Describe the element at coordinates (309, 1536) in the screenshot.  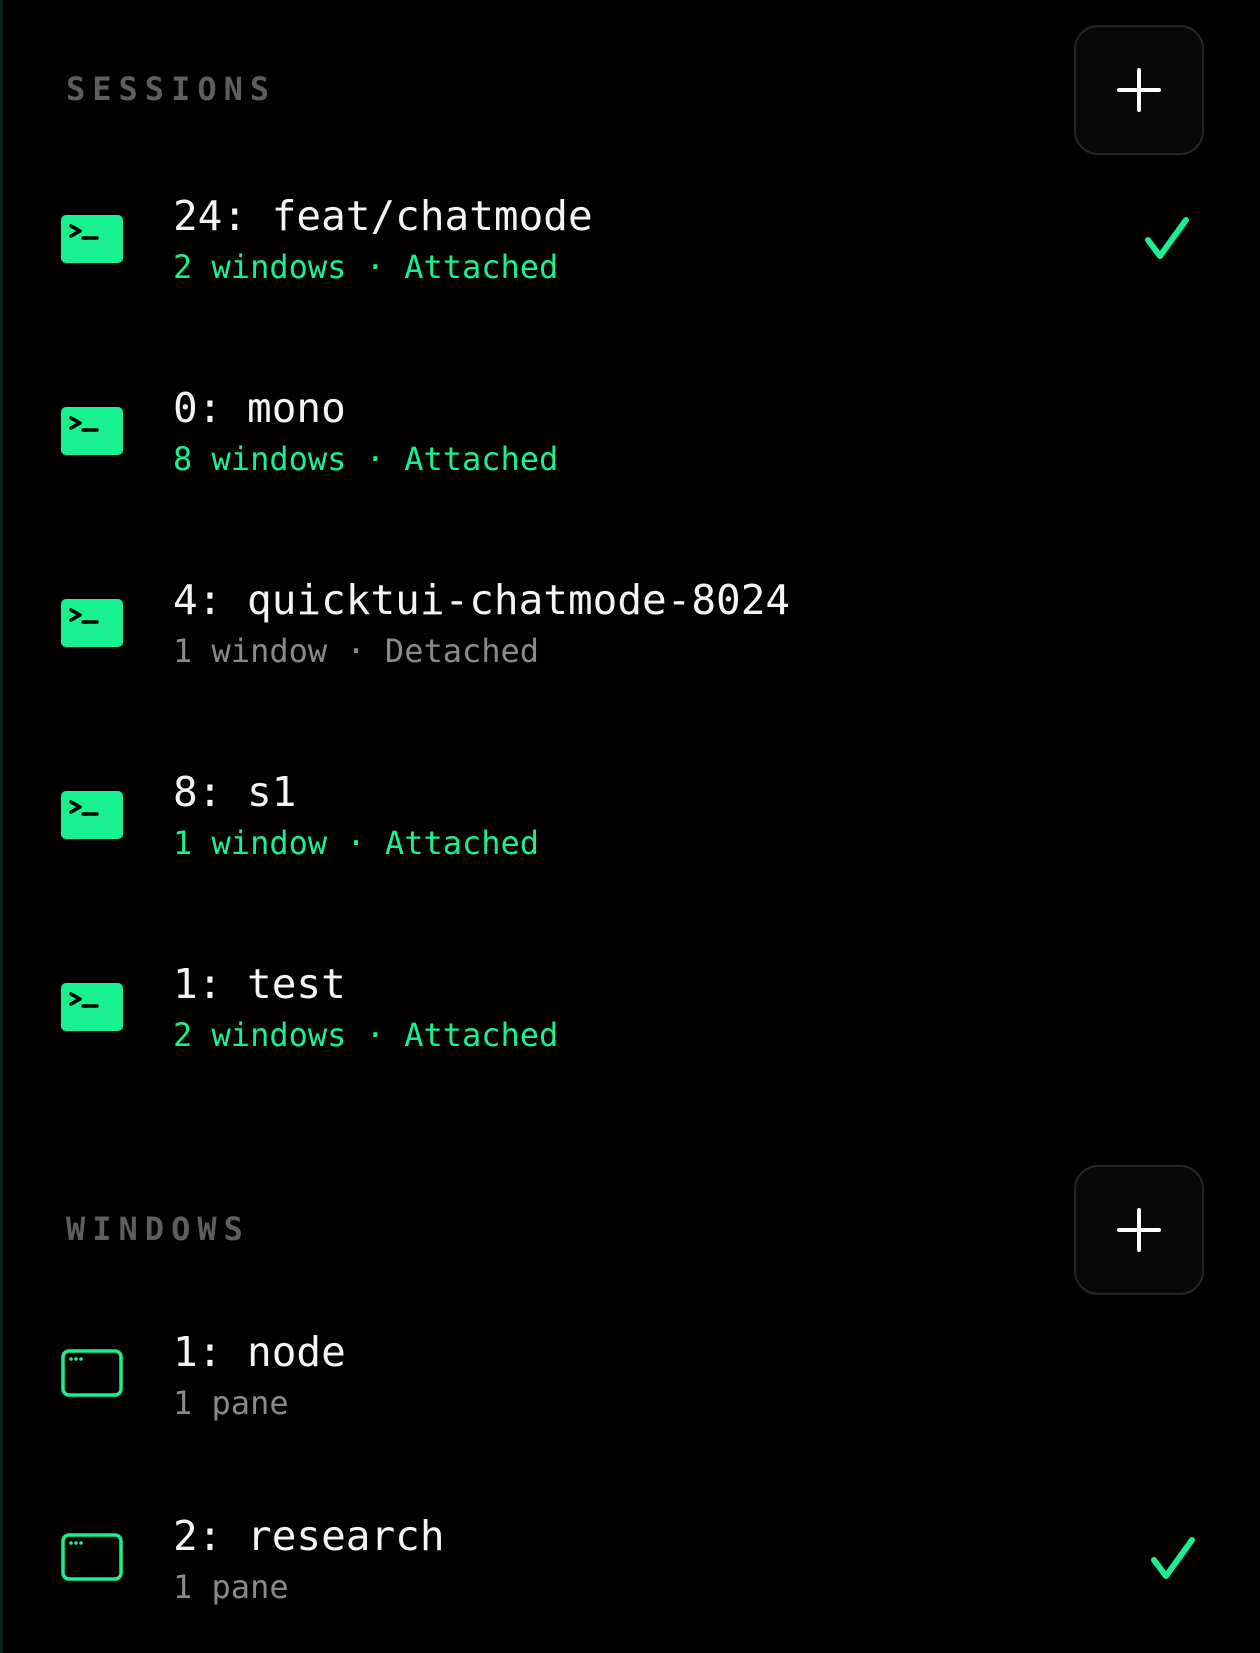
I see `window-title: 2: research` at that location.